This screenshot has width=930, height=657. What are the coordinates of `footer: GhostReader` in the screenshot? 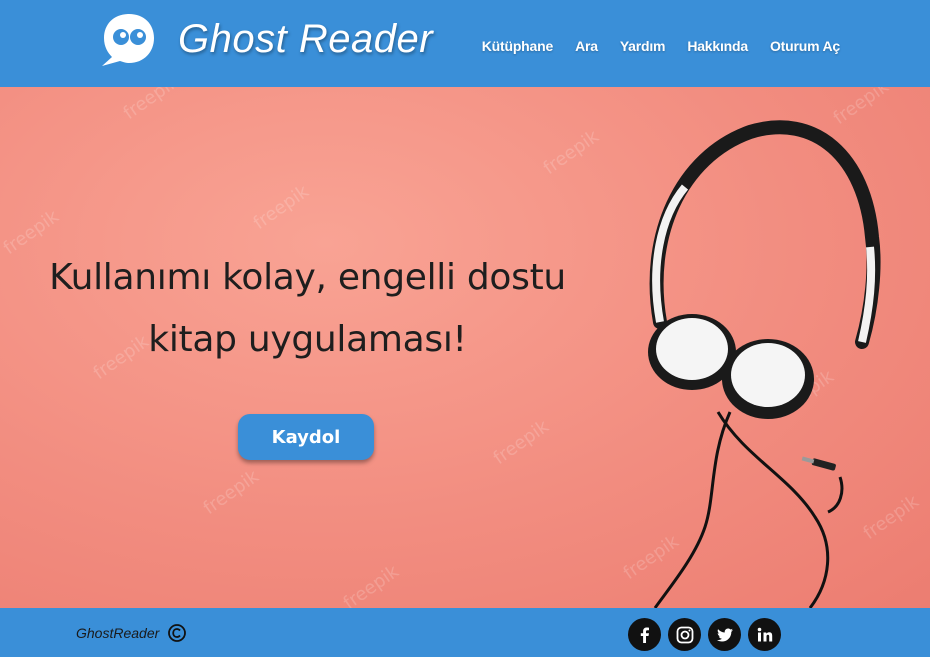 It's located at (465, 632).